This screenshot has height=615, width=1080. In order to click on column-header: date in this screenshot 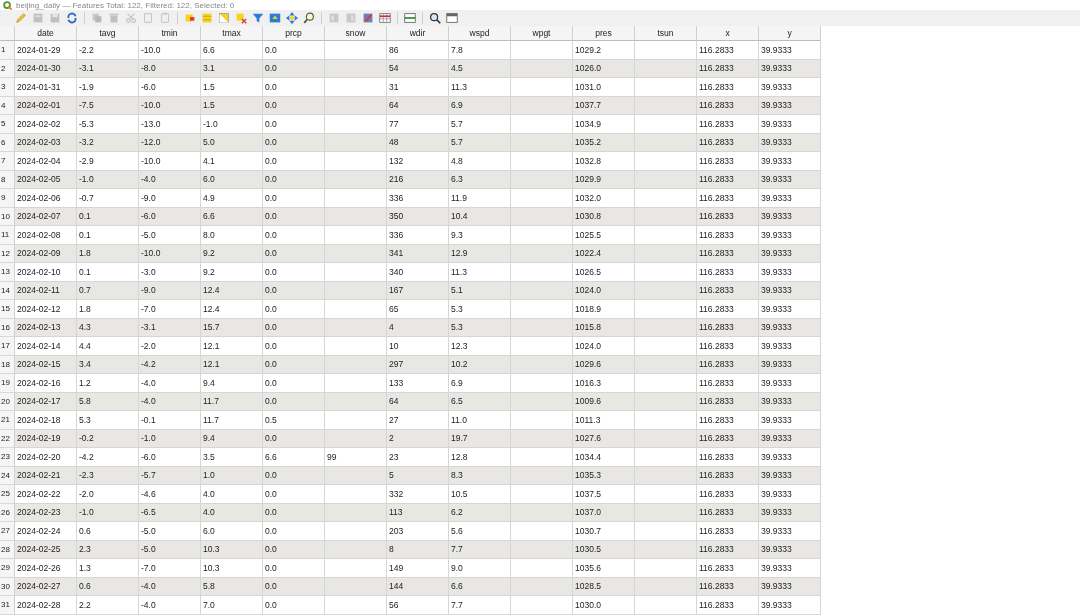, I will do `click(46, 33)`.